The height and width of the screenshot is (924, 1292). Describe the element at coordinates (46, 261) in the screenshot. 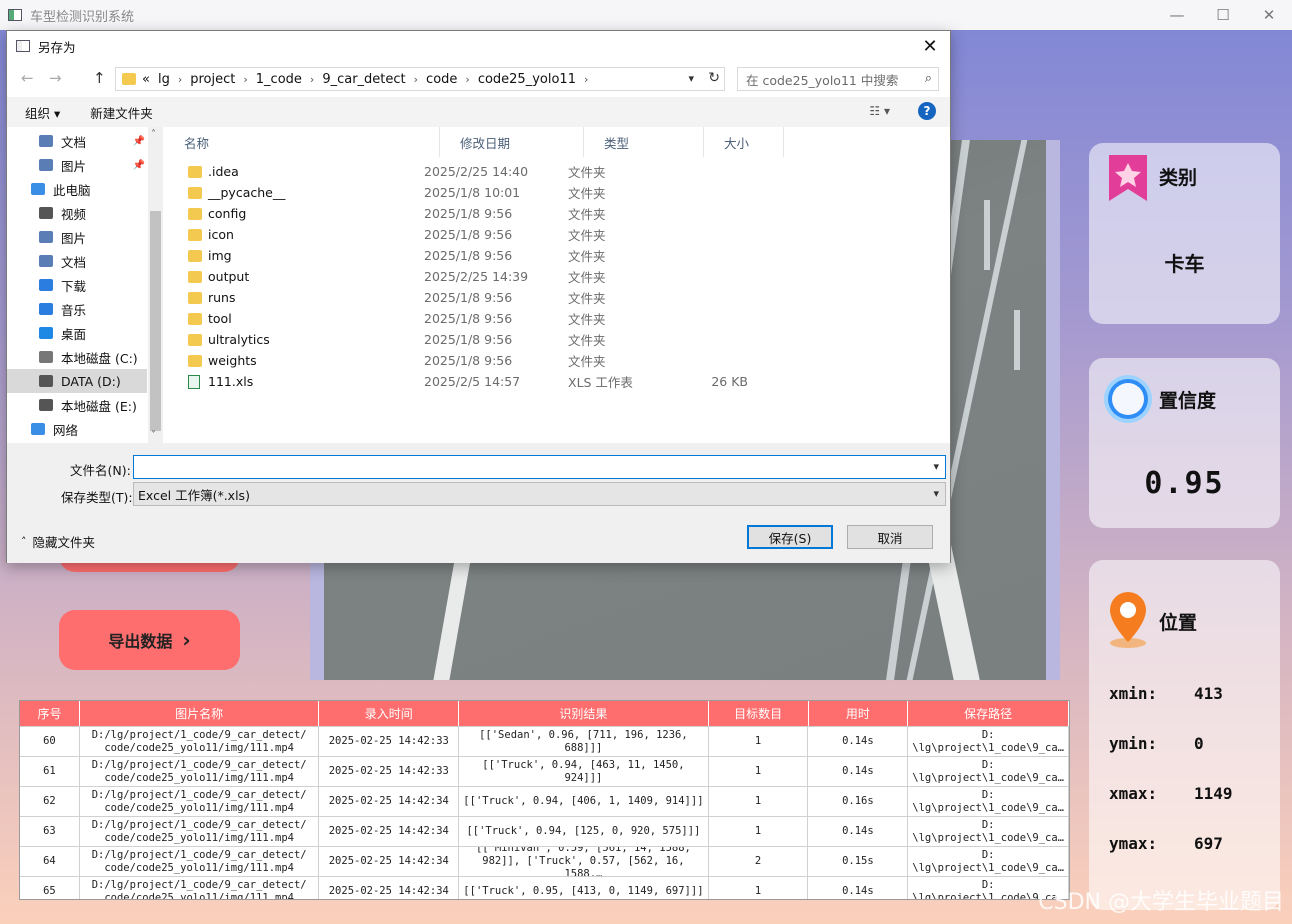

I see `document-icon` at that location.